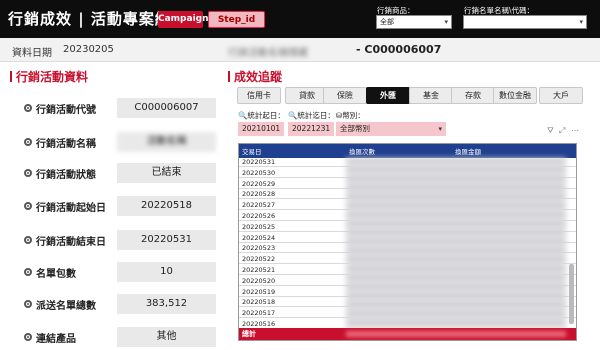 This screenshot has width=600, height=350. I want to click on table-header: 交易日 換匯次數 換匯金額, so click(407, 151).